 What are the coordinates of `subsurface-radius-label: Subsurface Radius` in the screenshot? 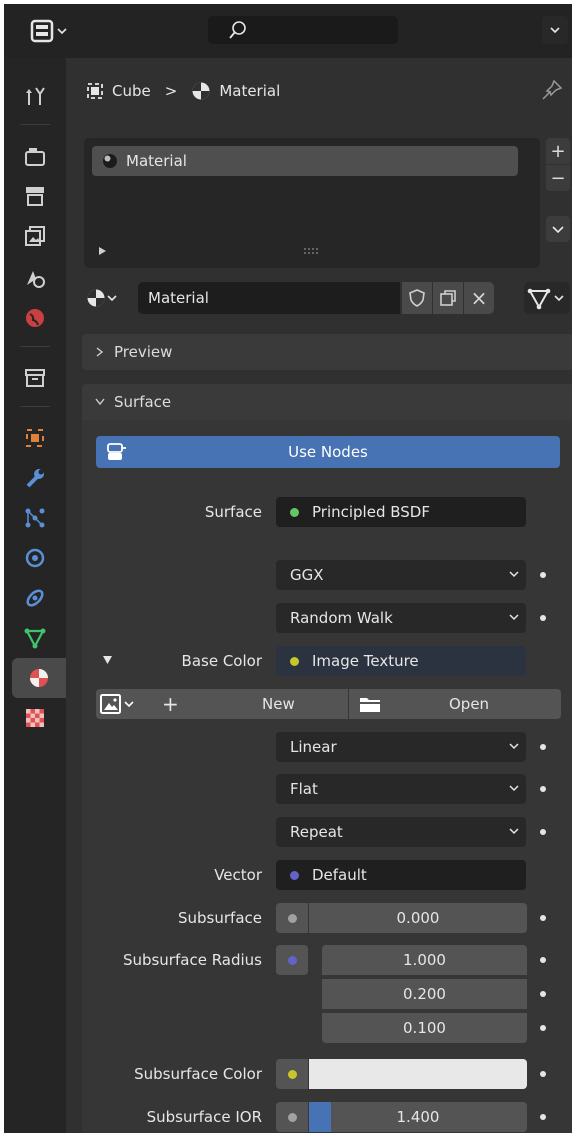 It's located at (192, 960).